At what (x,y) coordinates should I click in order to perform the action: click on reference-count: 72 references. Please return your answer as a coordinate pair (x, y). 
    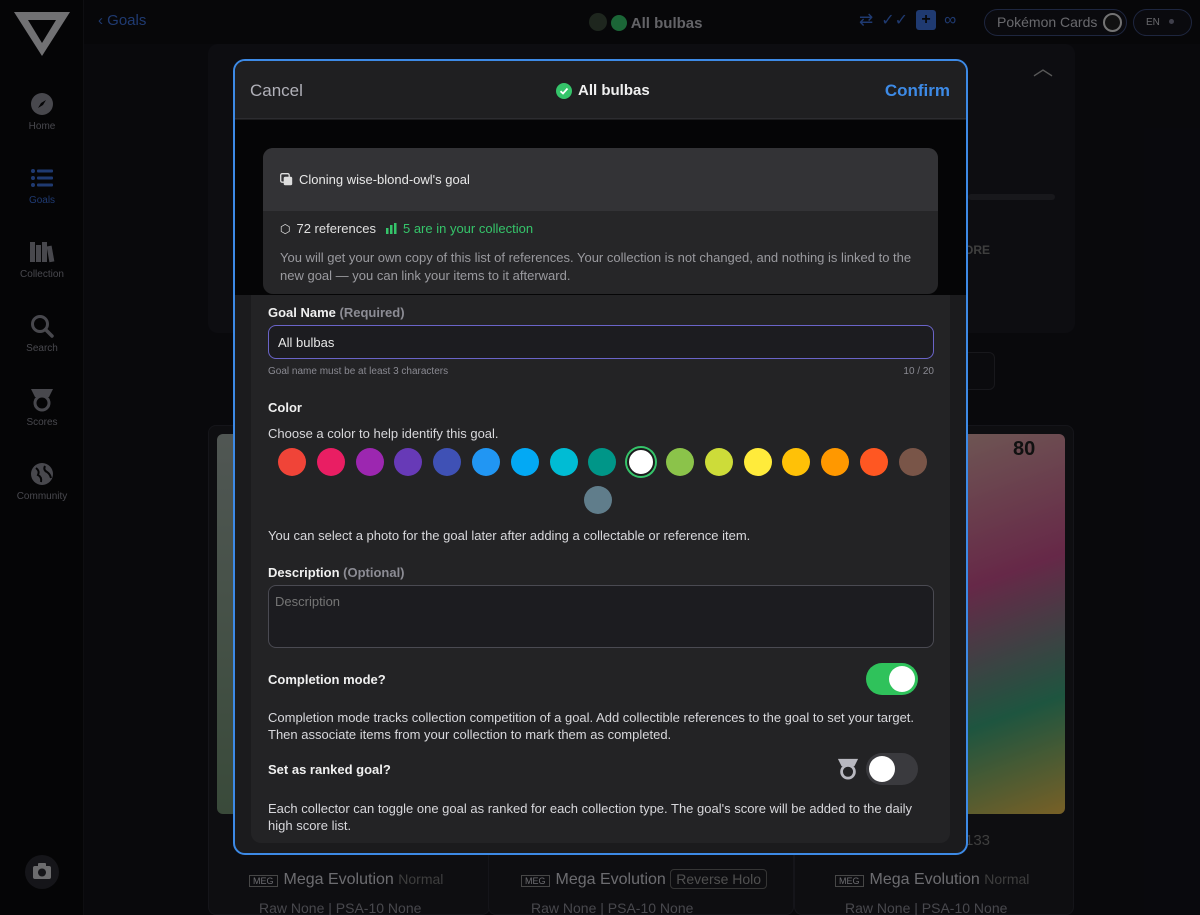
    Looking at the image, I should click on (336, 228).